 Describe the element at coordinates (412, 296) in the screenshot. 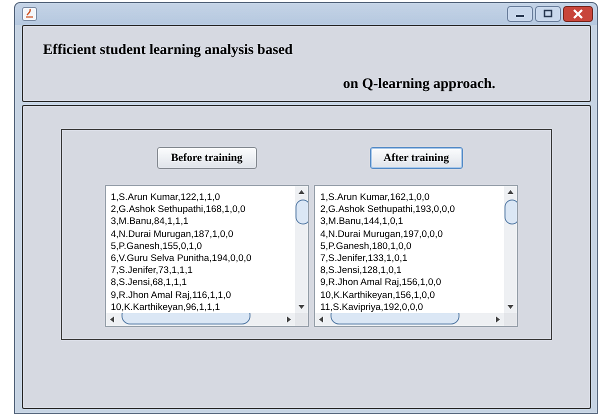

I see `list-item: 10,K.Karthikeyan,156,1,0,0` at that location.